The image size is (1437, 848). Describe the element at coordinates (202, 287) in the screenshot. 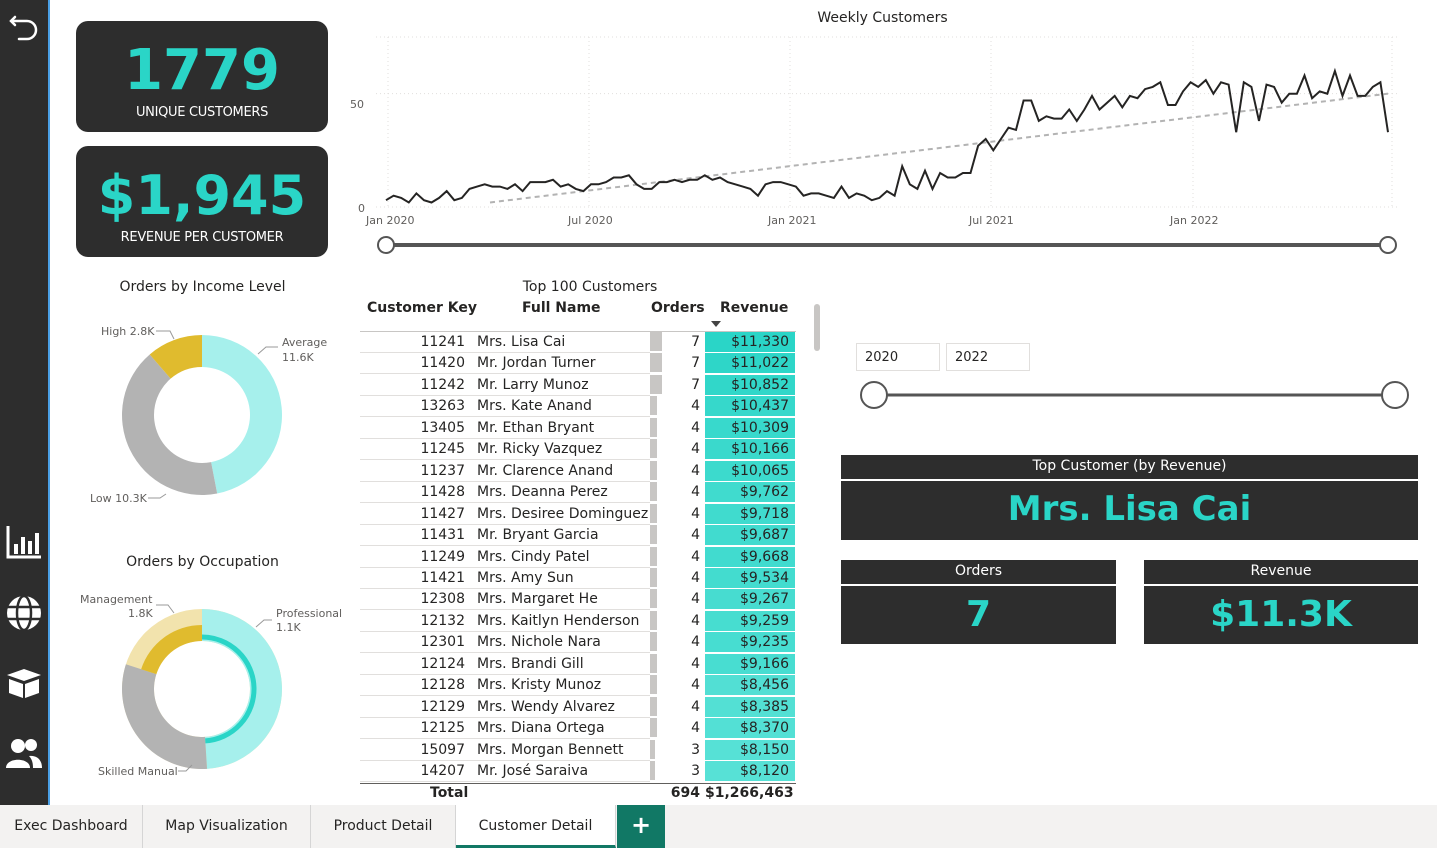

I see `income-chart-title: Orders by Income Level` at that location.